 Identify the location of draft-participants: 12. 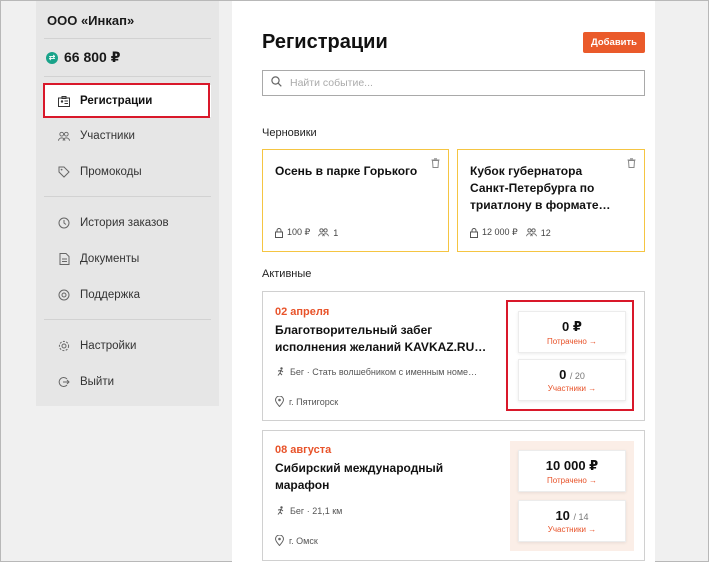
(538, 232).